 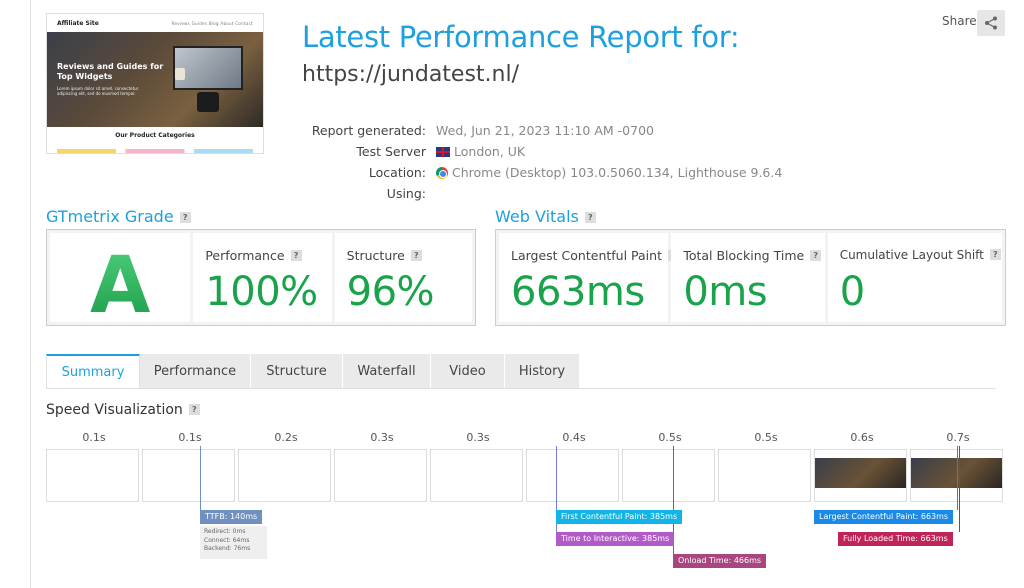 I want to click on generated-label: Report generated:, so click(x=368, y=130).